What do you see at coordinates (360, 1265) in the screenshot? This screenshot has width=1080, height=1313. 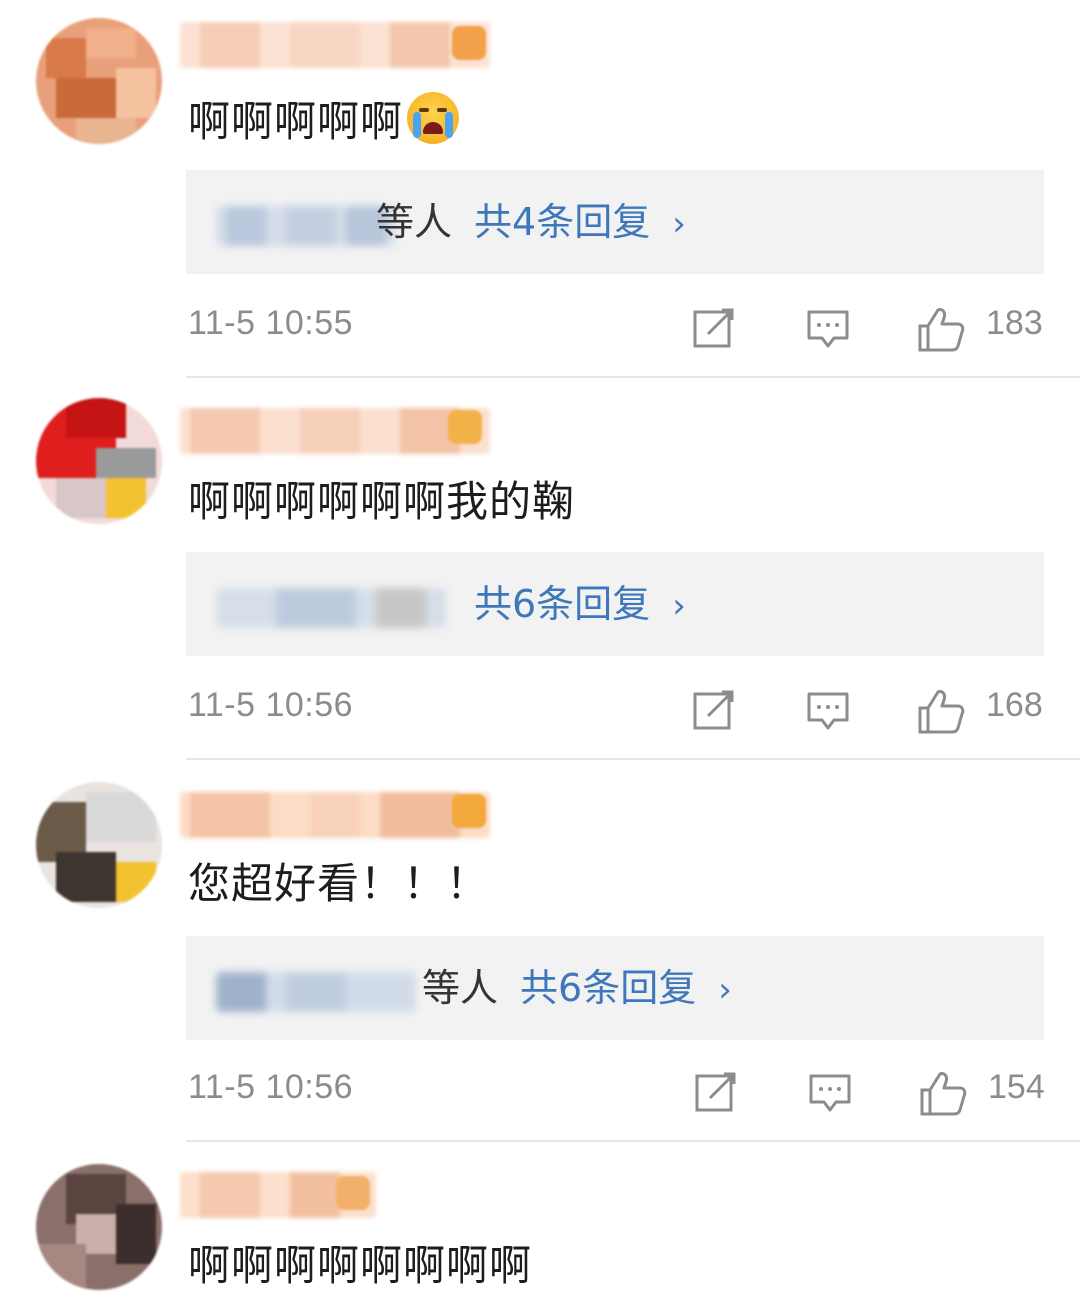 I see `comment-text: 啊啊啊啊啊啊啊啊` at bounding box center [360, 1265].